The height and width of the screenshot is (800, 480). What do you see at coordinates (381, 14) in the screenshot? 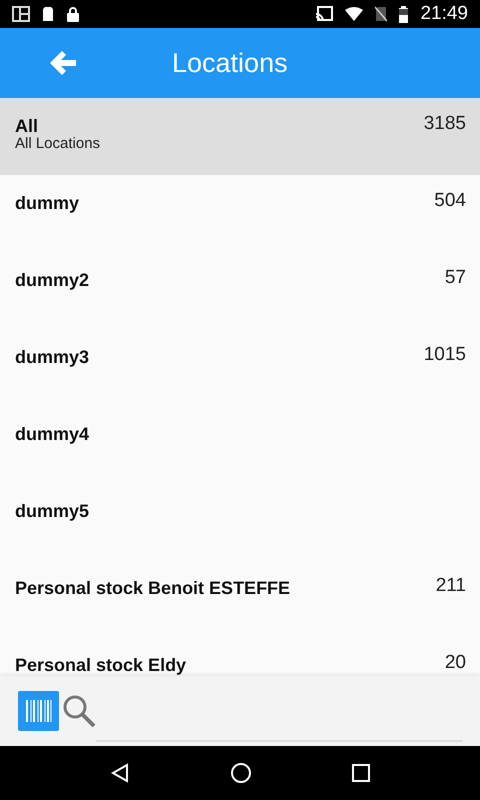
I see `no-sim-icon` at bounding box center [381, 14].